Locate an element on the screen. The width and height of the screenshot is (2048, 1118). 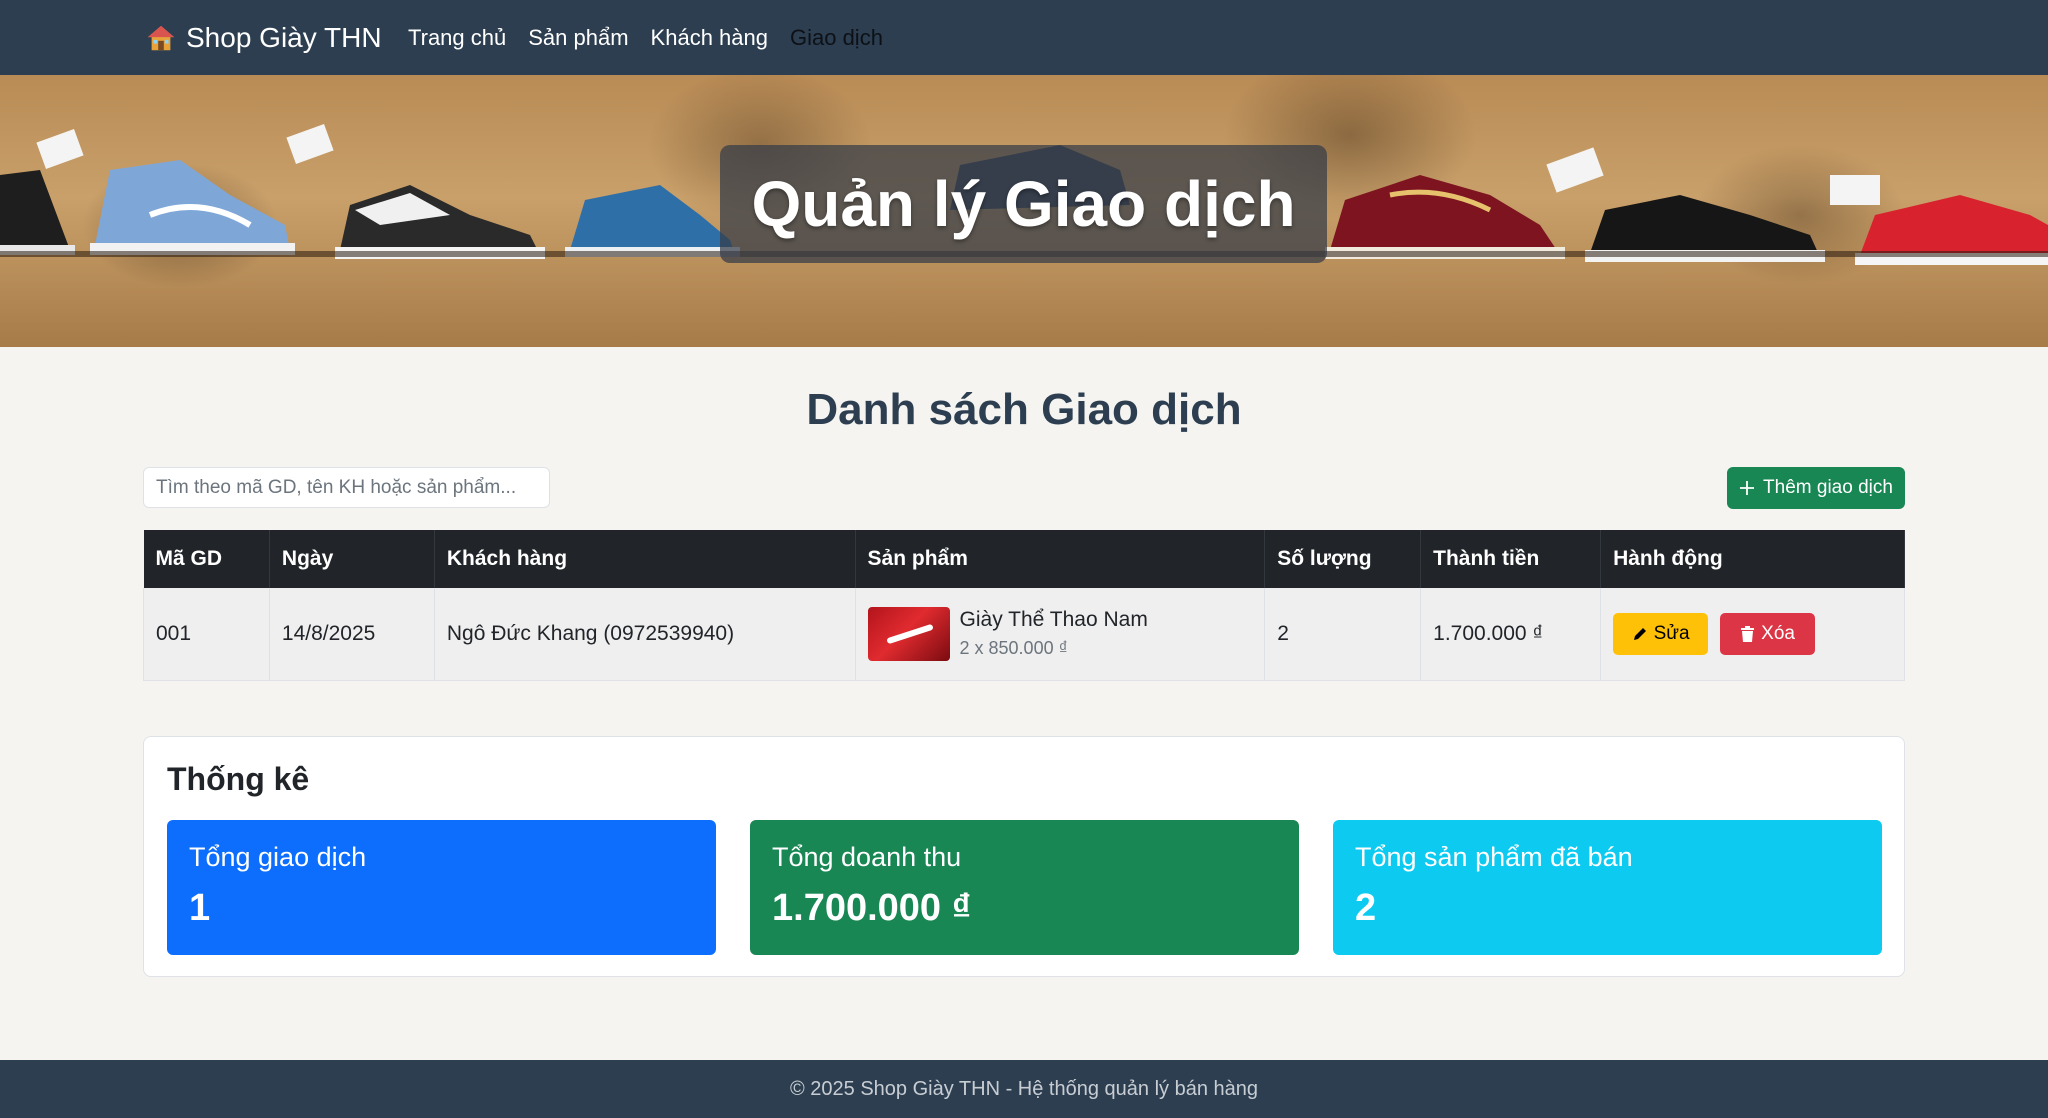
header-total: Thành tiền is located at coordinates (1511, 559).